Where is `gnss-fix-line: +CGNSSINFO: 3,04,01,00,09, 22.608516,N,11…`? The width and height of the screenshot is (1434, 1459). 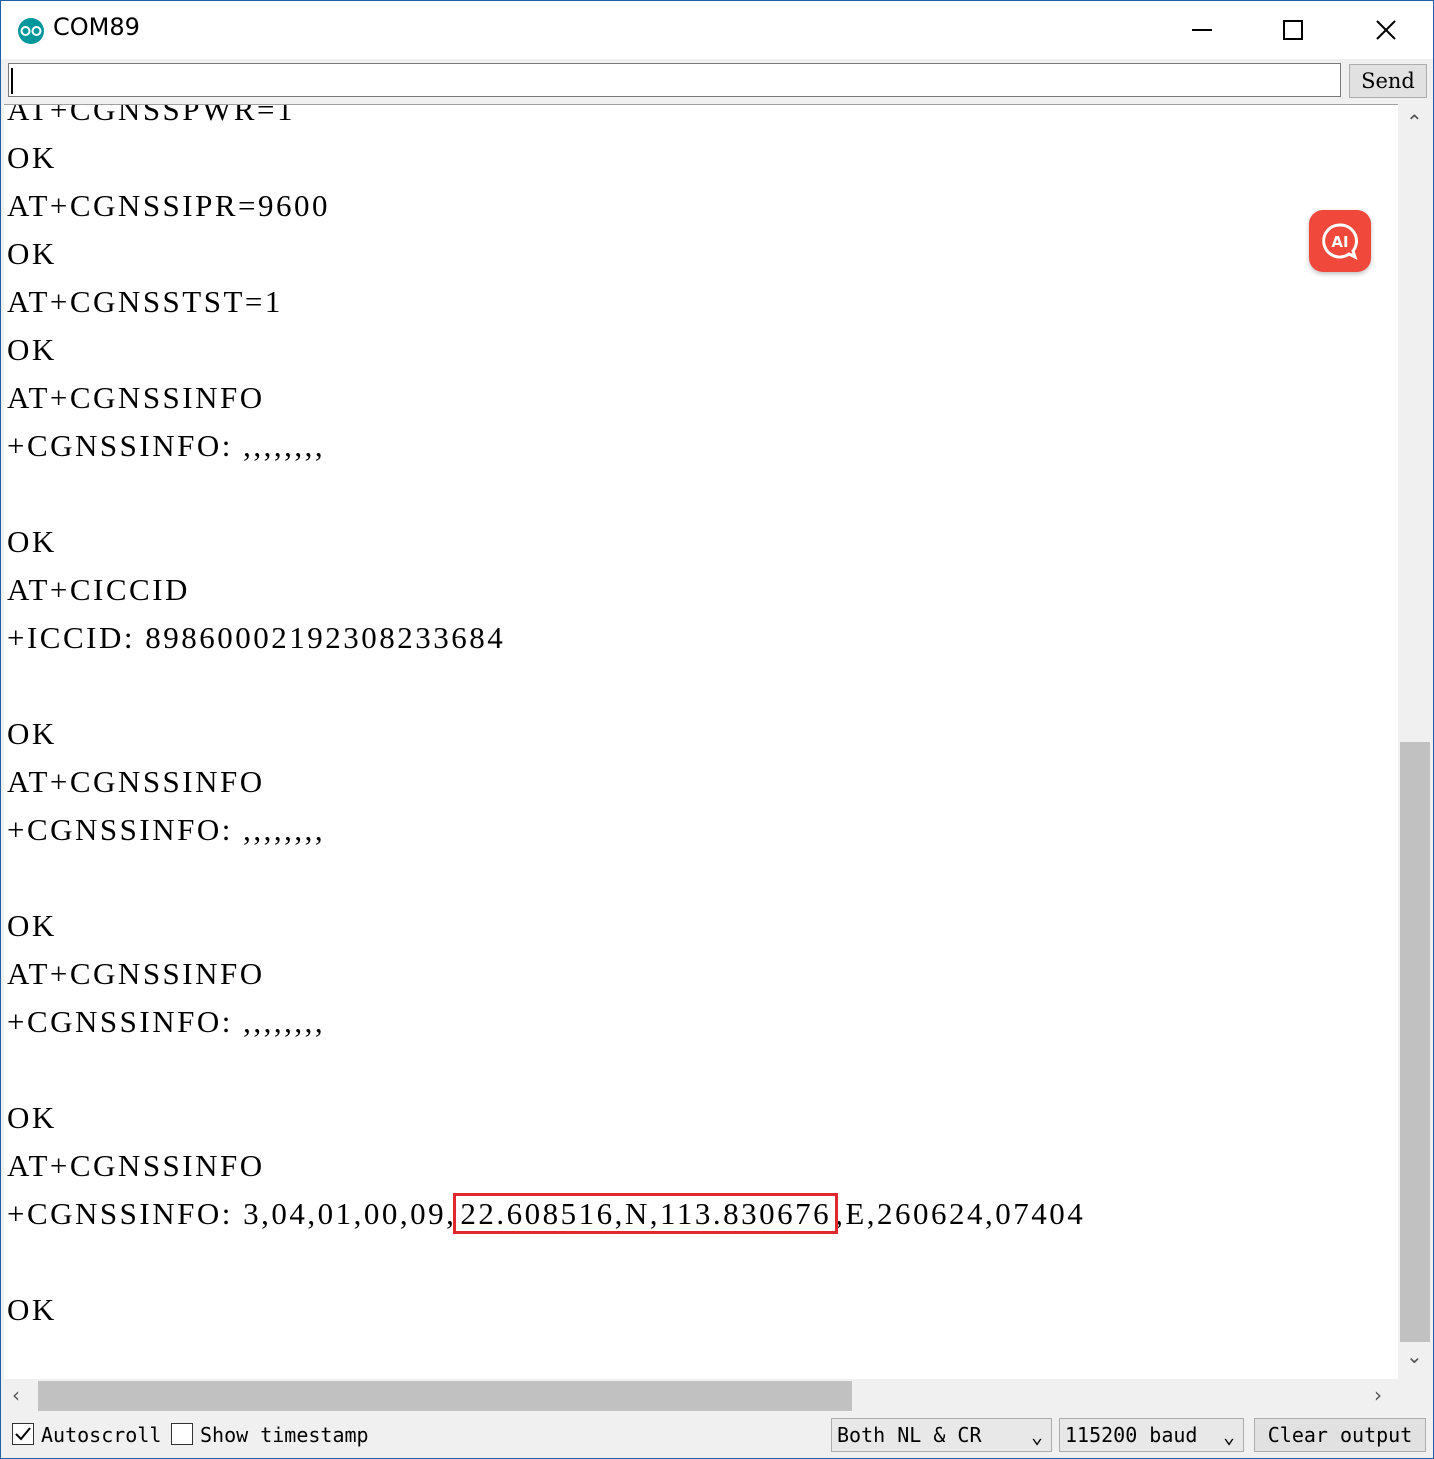
gnss-fix-line: +CGNSSINFO: 3,04,01,00,09, 22.608516,N,11… is located at coordinates (546, 1214).